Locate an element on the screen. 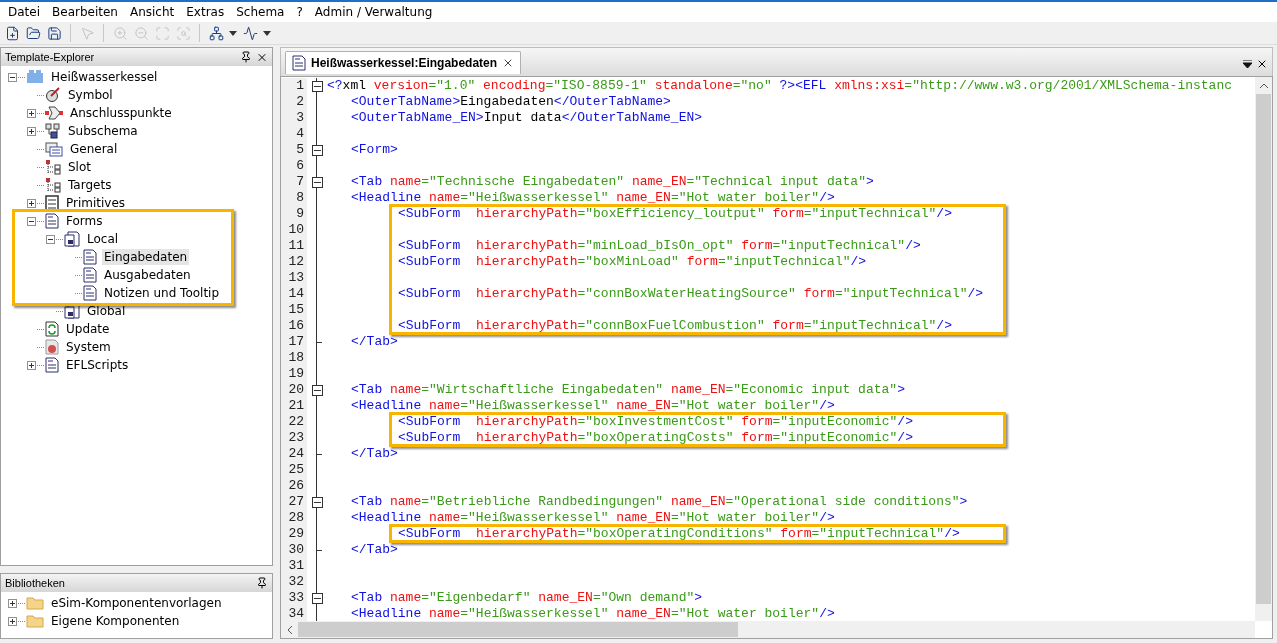  line-number: 19 is located at coordinates (294, 374).